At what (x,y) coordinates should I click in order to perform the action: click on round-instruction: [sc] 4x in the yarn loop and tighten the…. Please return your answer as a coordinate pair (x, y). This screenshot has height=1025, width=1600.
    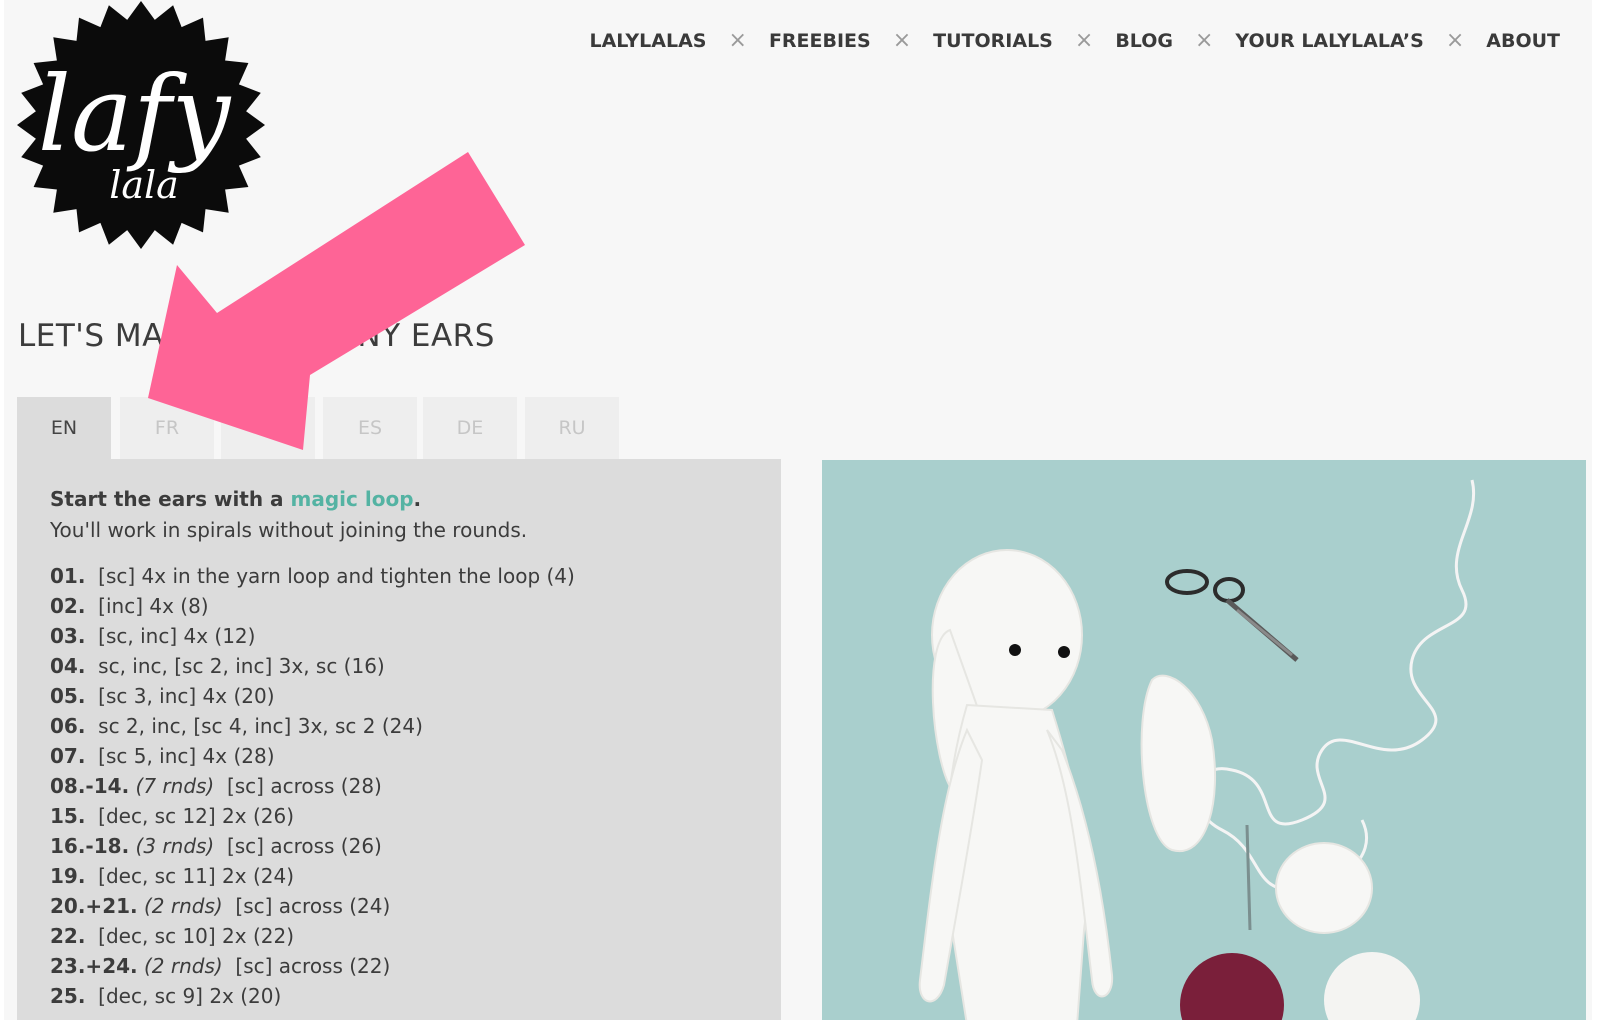
    Looking at the image, I should click on (336, 576).